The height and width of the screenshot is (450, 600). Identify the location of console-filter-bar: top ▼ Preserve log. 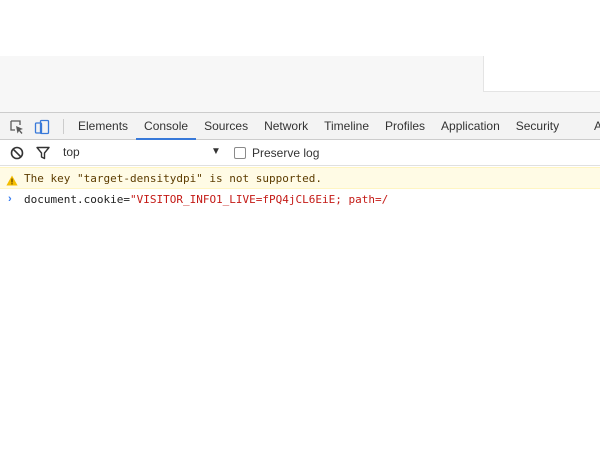
(300, 153).